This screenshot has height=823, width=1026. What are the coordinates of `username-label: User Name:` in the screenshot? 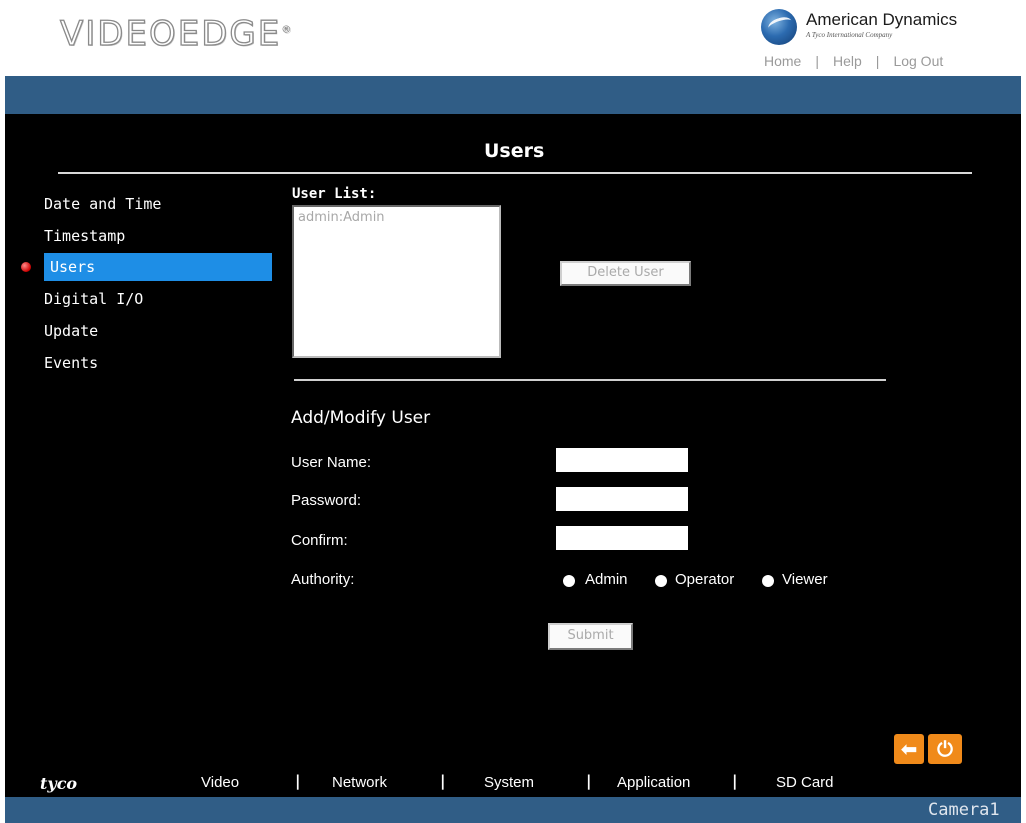 It's located at (331, 462).